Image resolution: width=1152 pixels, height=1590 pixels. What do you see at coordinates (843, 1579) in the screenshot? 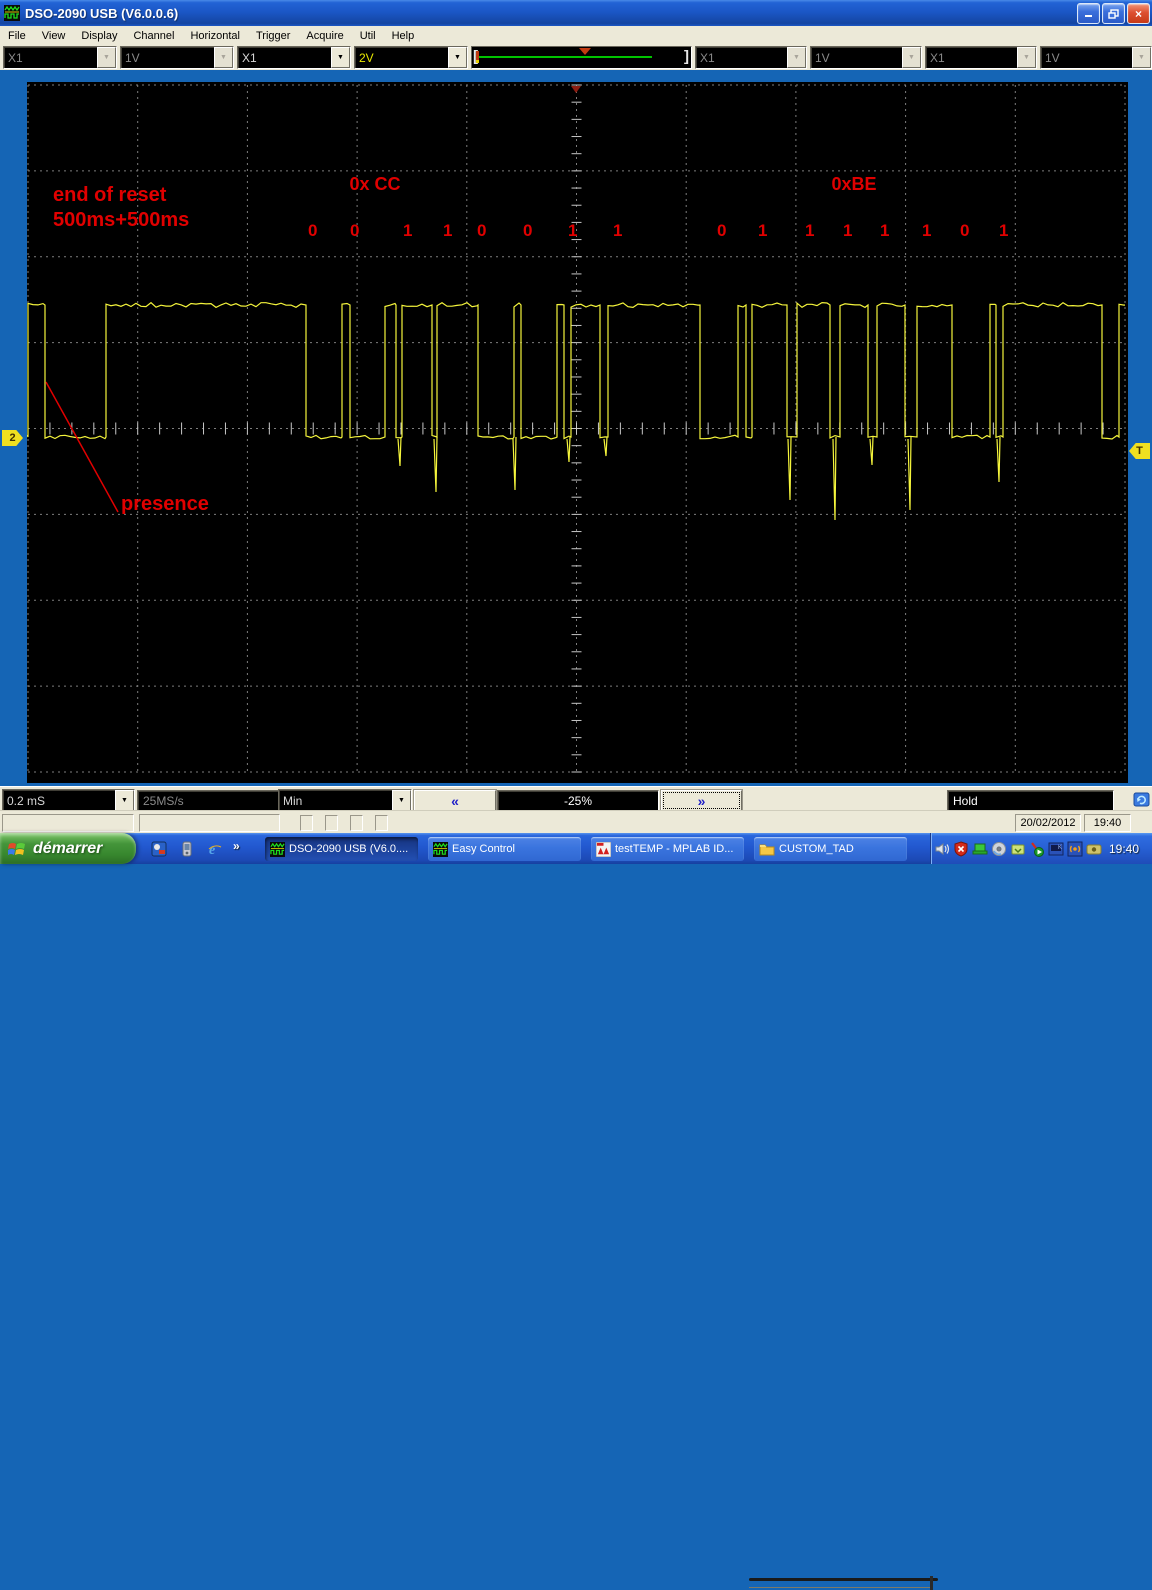
I see `scroll-slider-track` at bounding box center [843, 1579].